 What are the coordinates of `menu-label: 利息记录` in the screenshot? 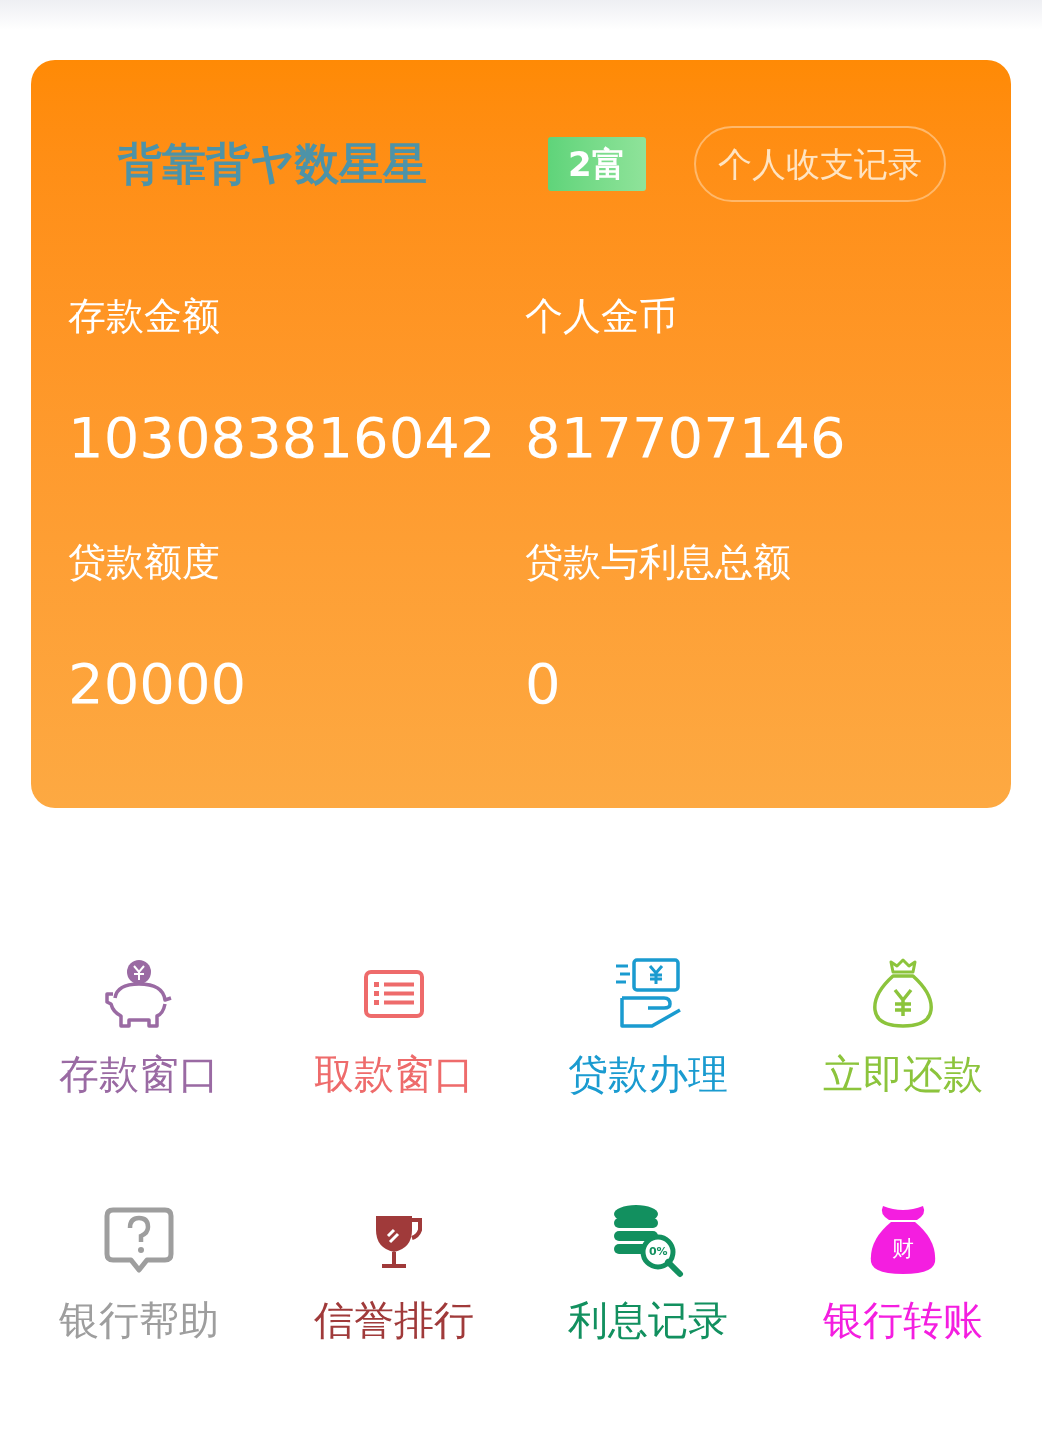 It's located at (648, 1320).